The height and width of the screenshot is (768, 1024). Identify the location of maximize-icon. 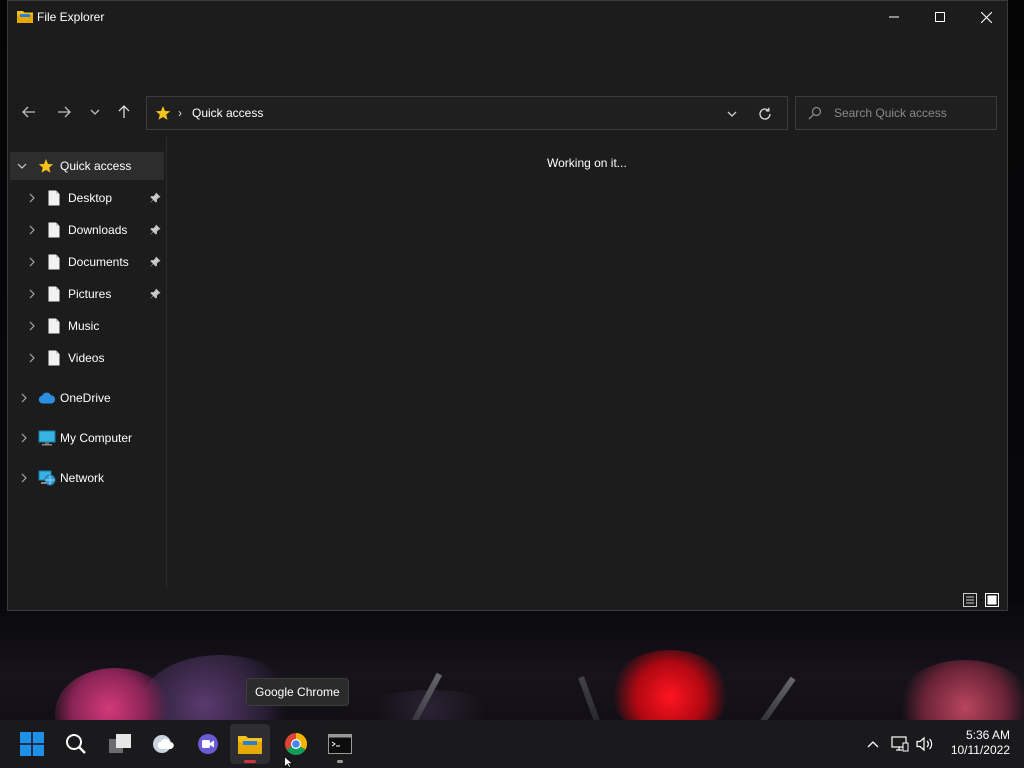
(940, 17).